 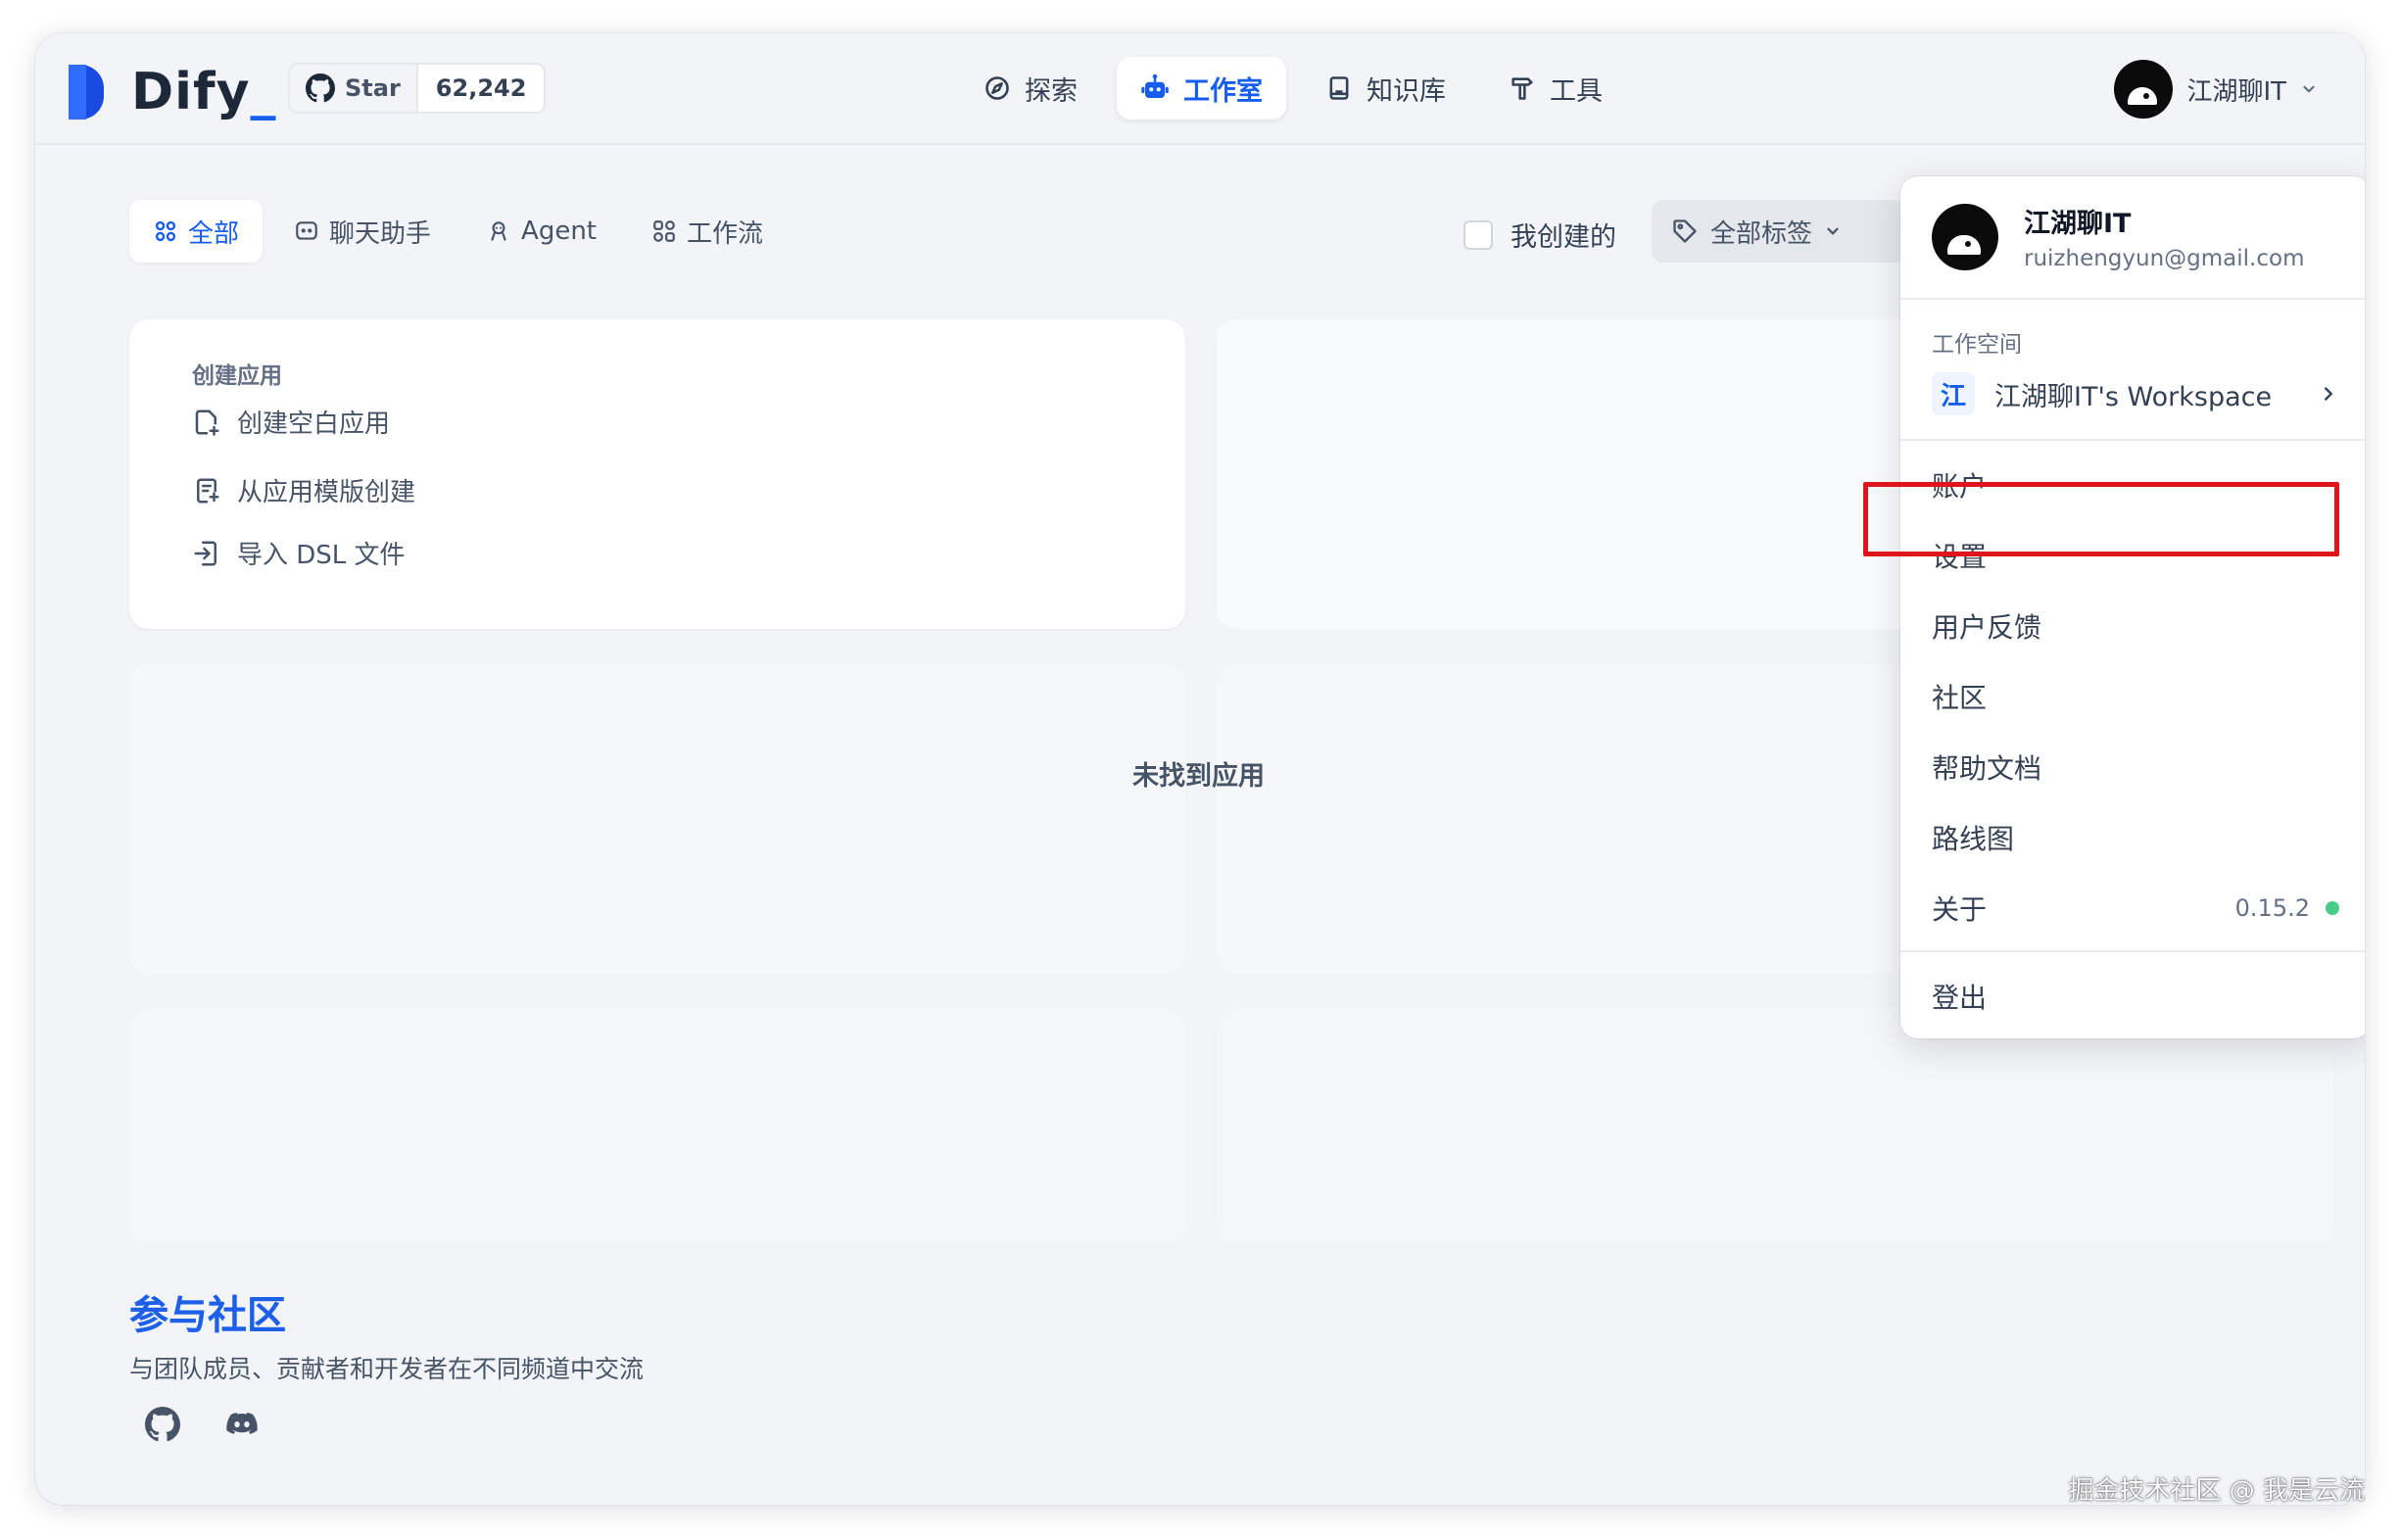 What do you see at coordinates (387, 1369) in the screenshot?
I see `community-subtitle: 与团队成员、贡献者和开发者在不同频道中交流` at bounding box center [387, 1369].